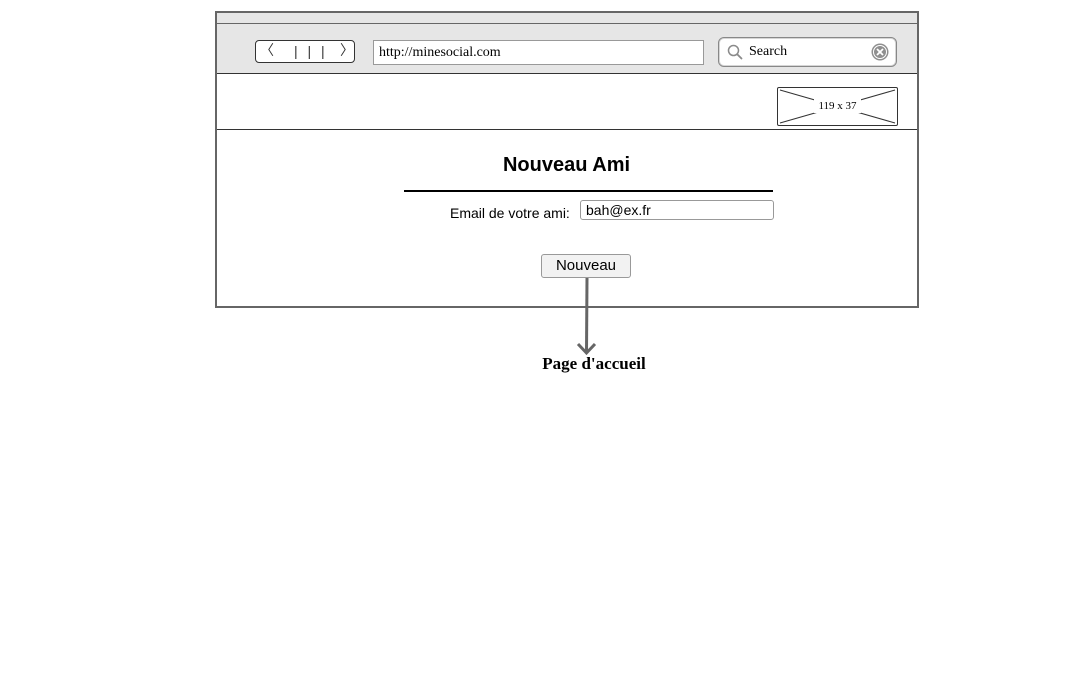  What do you see at coordinates (567, 102) in the screenshot?
I see `page-header: 119 x 37` at bounding box center [567, 102].